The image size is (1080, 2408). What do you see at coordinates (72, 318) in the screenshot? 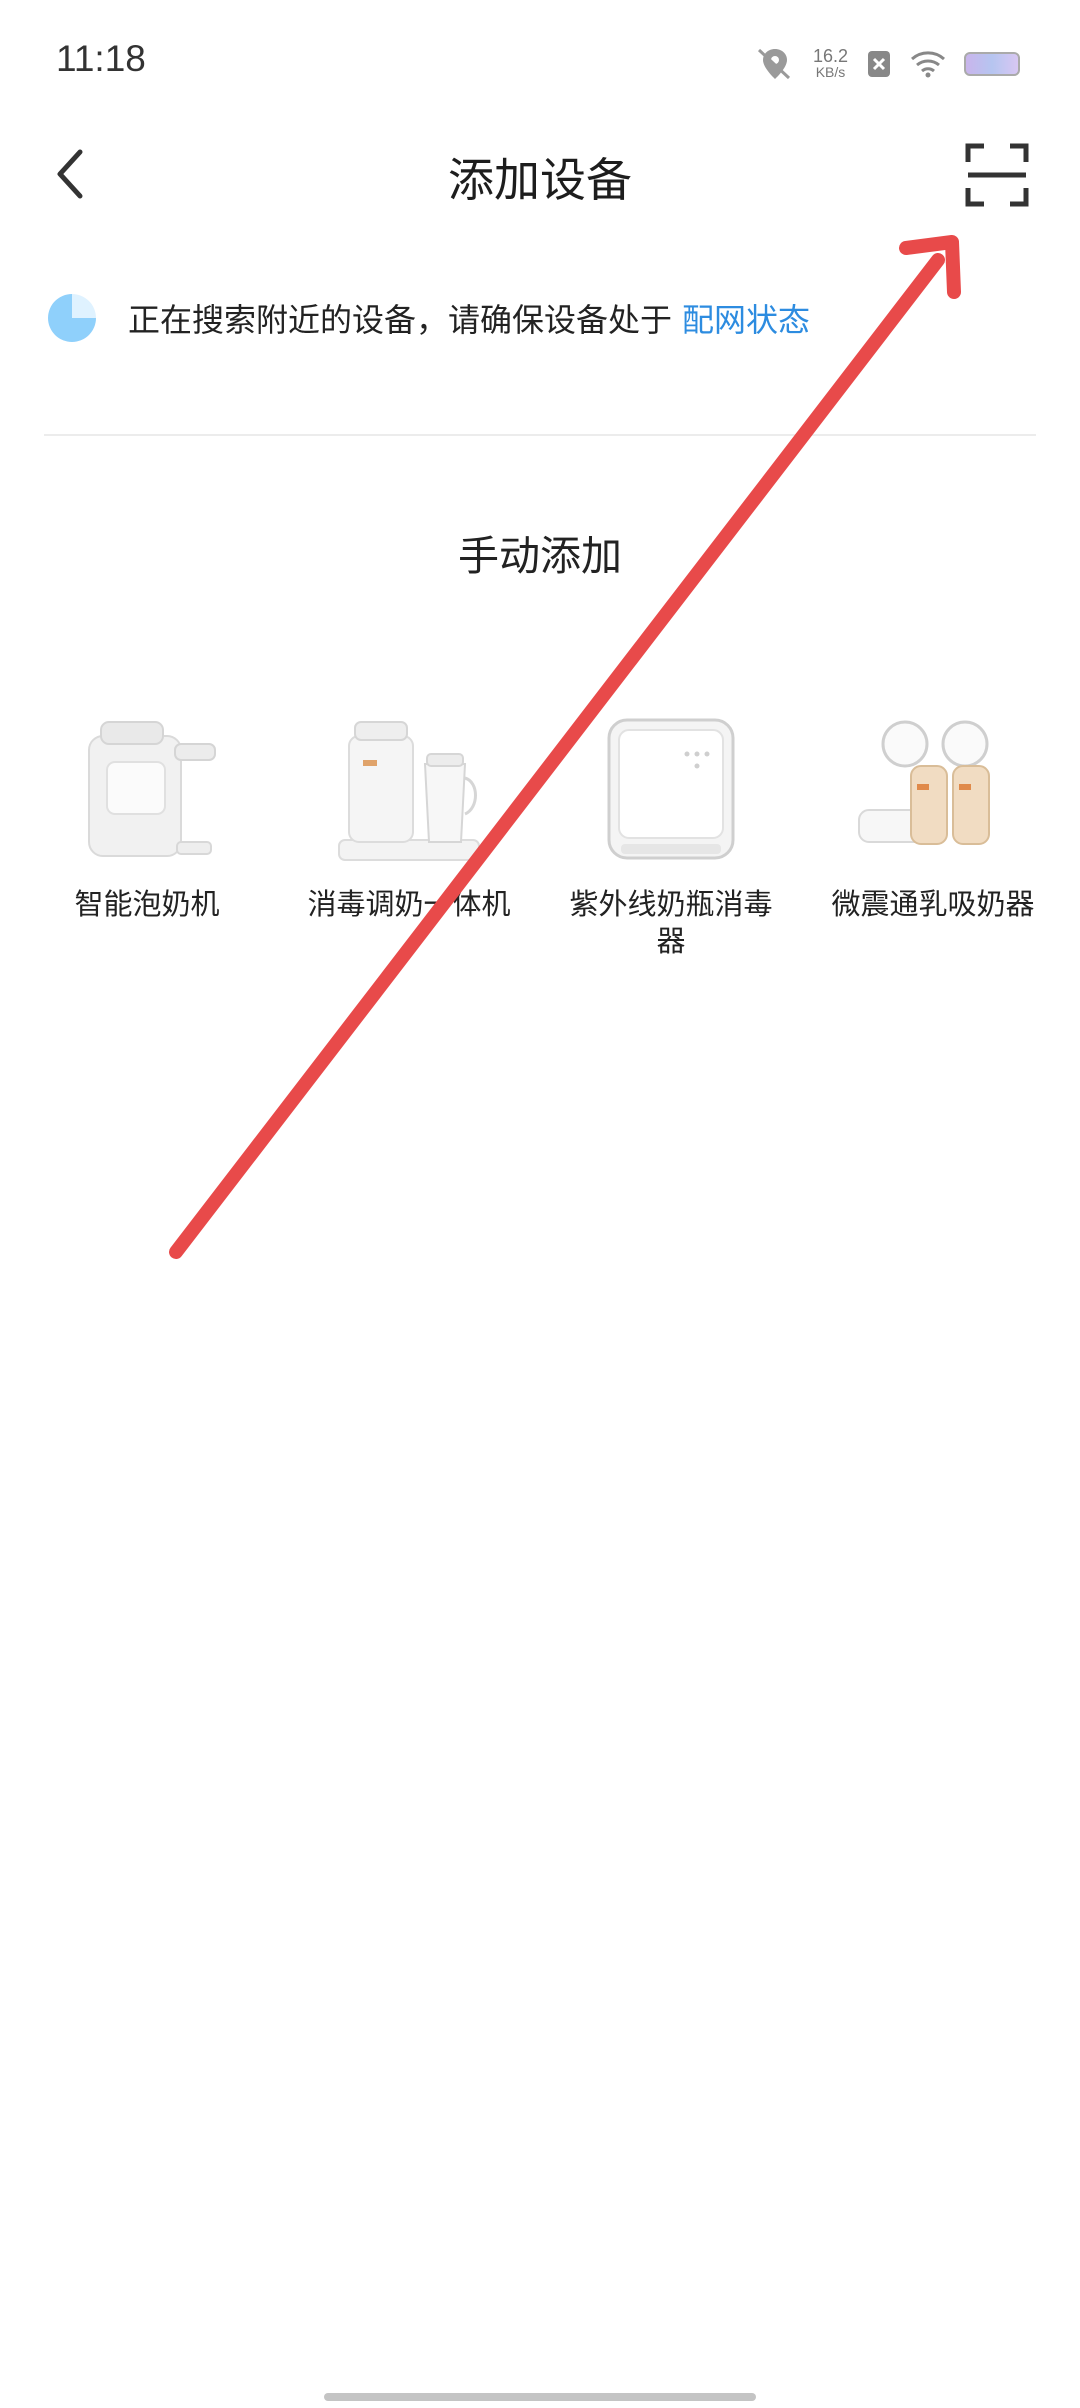
I see `loading-spinner-icon` at bounding box center [72, 318].